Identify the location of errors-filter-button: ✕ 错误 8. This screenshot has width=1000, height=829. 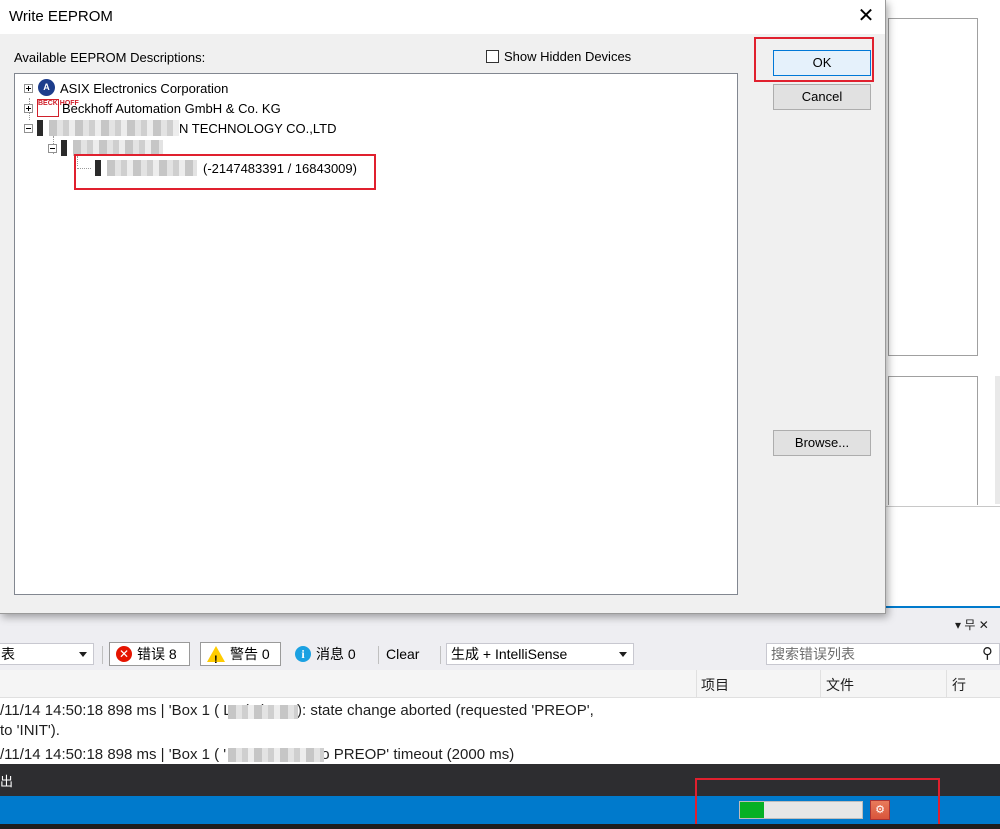
(149, 654).